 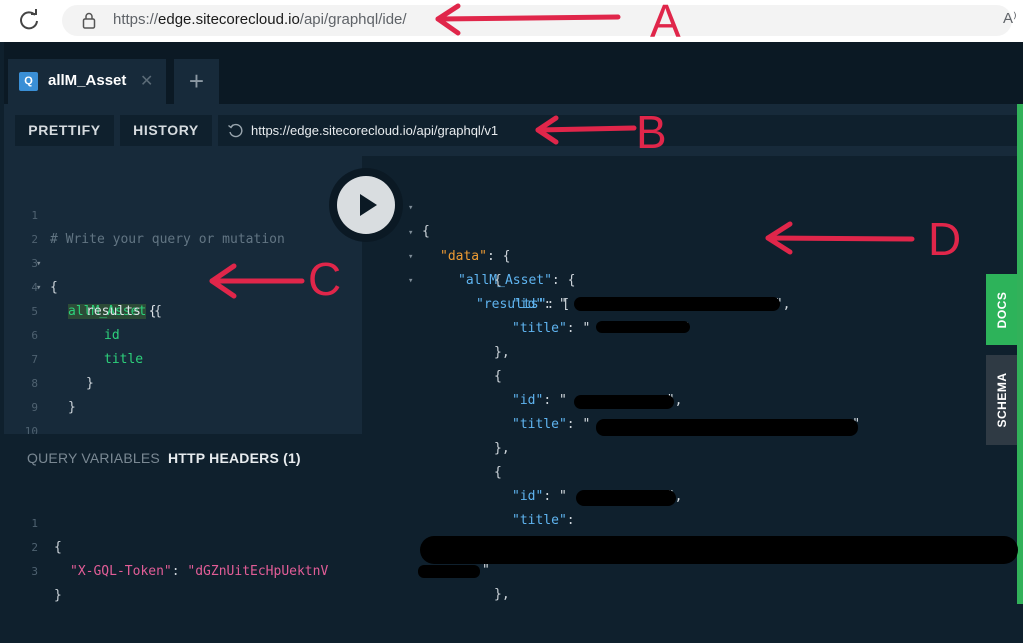 What do you see at coordinates (945, 239) in the screenshot?
I see `annotation-letter-d: D` at bounding box center [945, 239].